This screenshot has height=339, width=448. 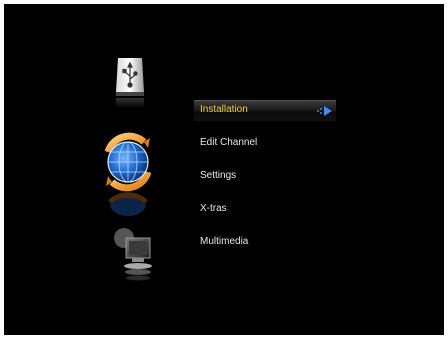 What do you see at coordinates (269, 143) in the screenshot?
I see `menu-item-edit-channel: Edit Channel` at bounding box center [269, 143].